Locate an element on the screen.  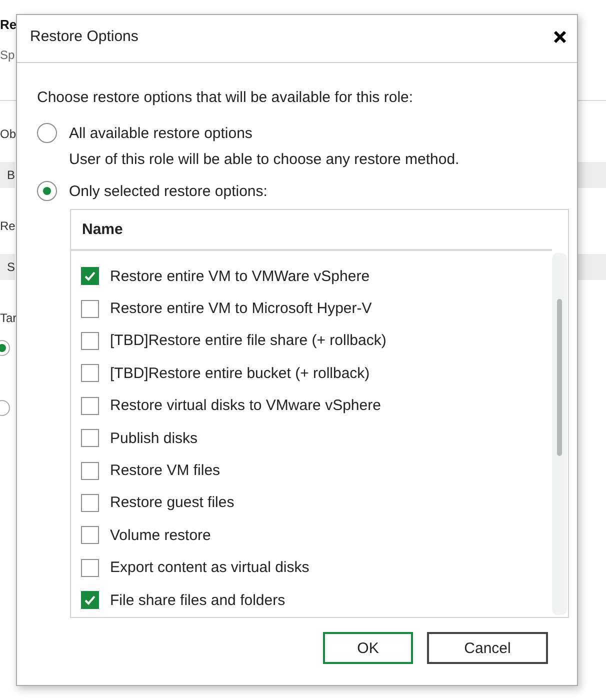
dialog-button: Cancel is located at coordinates (487, 648).